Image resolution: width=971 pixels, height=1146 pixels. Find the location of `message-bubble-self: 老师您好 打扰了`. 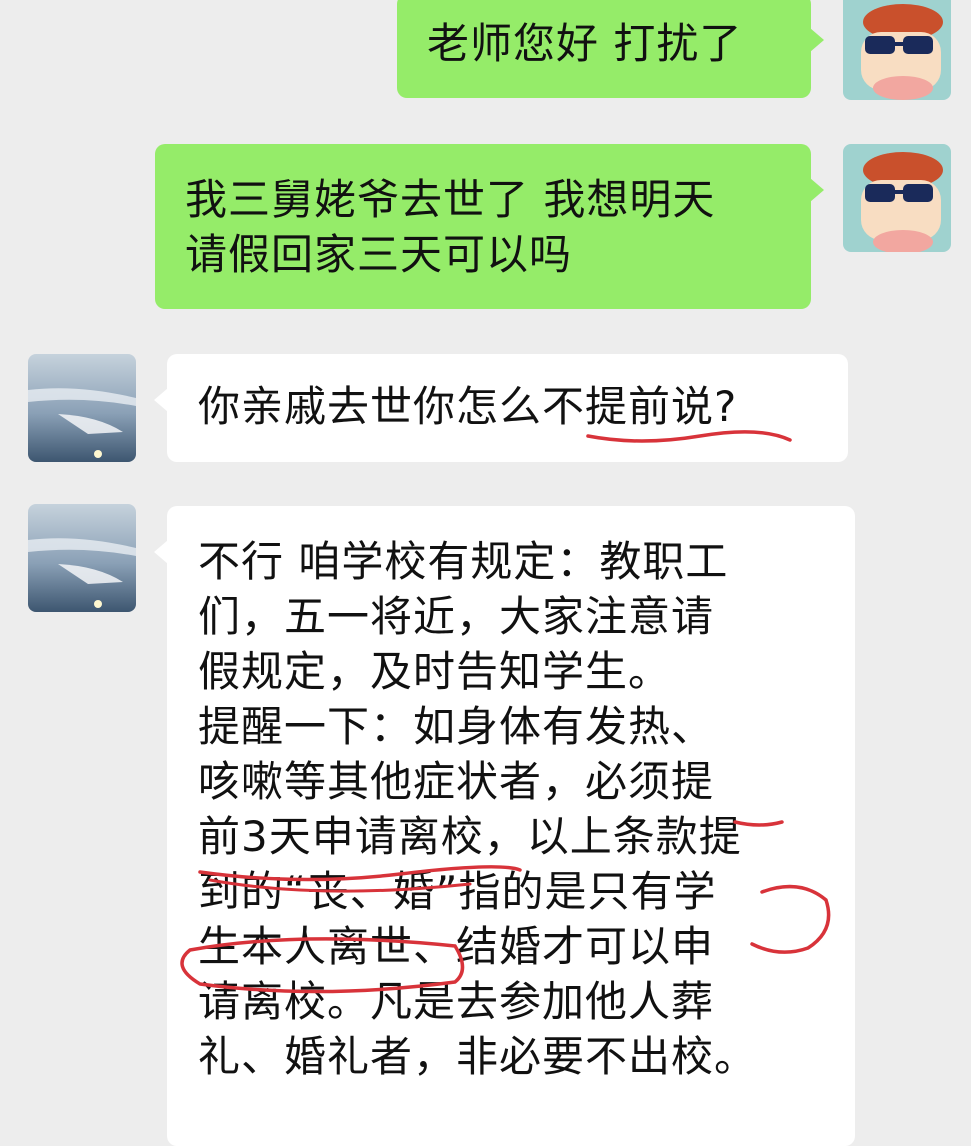

message-bubble-self: 老师您好 打扰了 is located at coordinates (610, 49).